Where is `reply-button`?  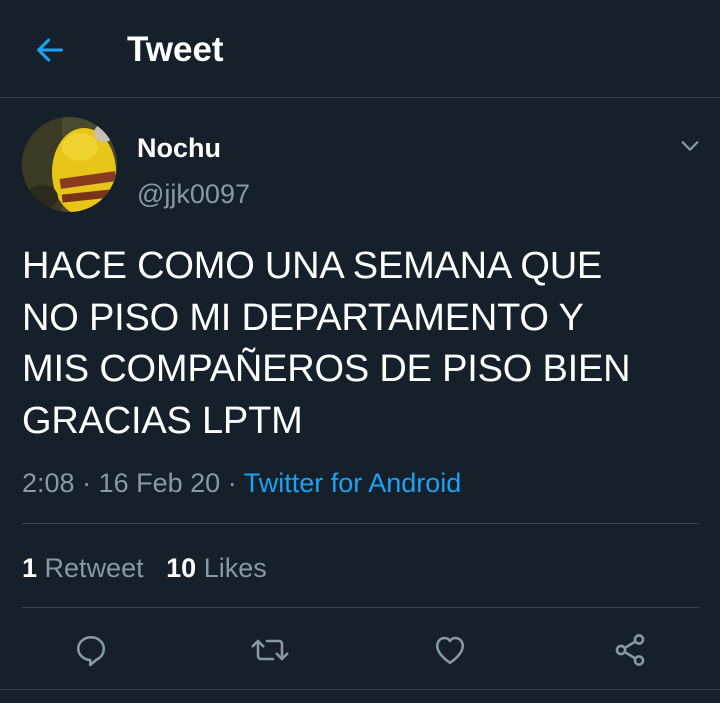
reply-button is located at coordinates (91, 650).